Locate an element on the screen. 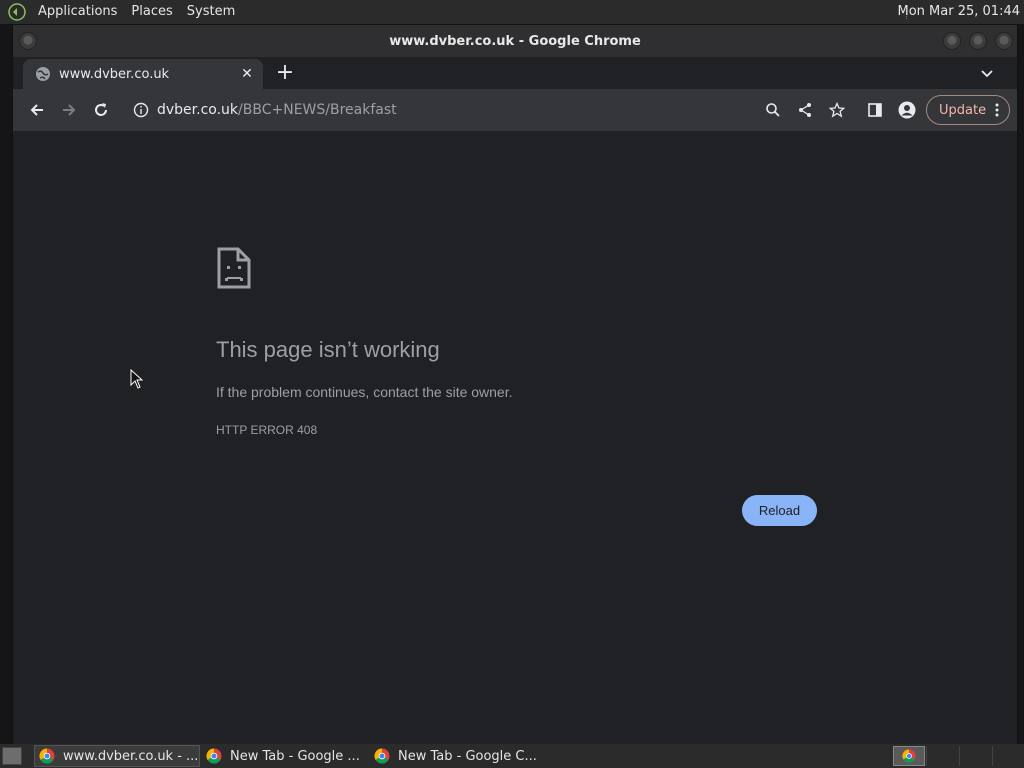  menu-applications: Applications is located at coordinates (77, 12).